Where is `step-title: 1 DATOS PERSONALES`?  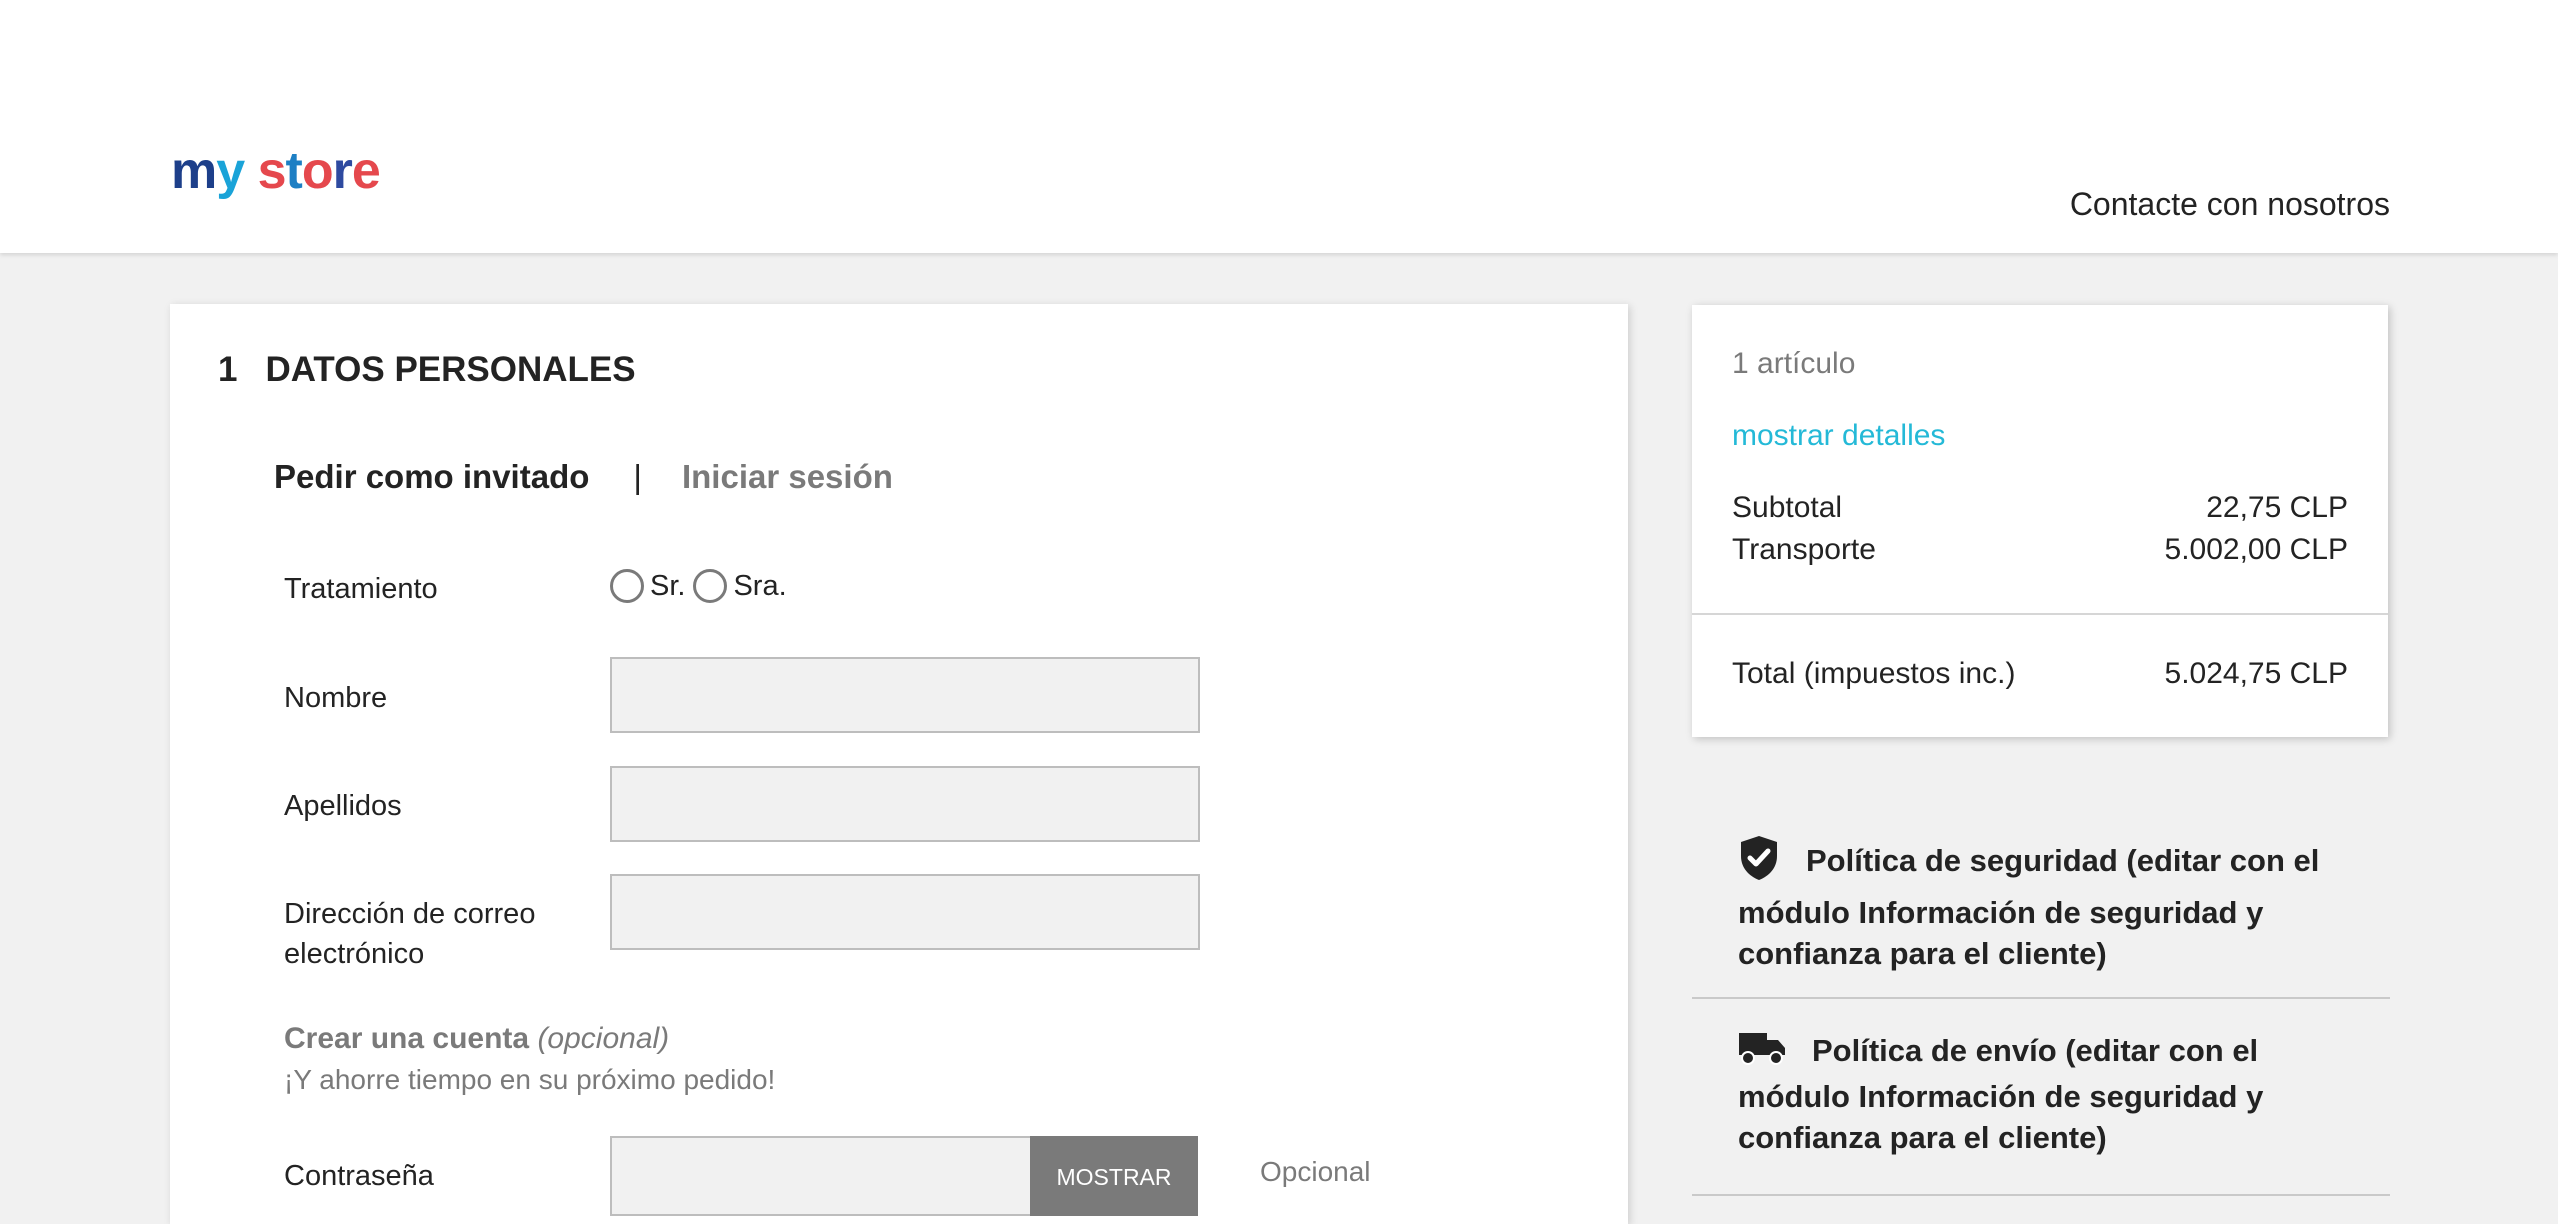 step-title: 1 DATOS PERSONALES is located at coordinates (427, 370).